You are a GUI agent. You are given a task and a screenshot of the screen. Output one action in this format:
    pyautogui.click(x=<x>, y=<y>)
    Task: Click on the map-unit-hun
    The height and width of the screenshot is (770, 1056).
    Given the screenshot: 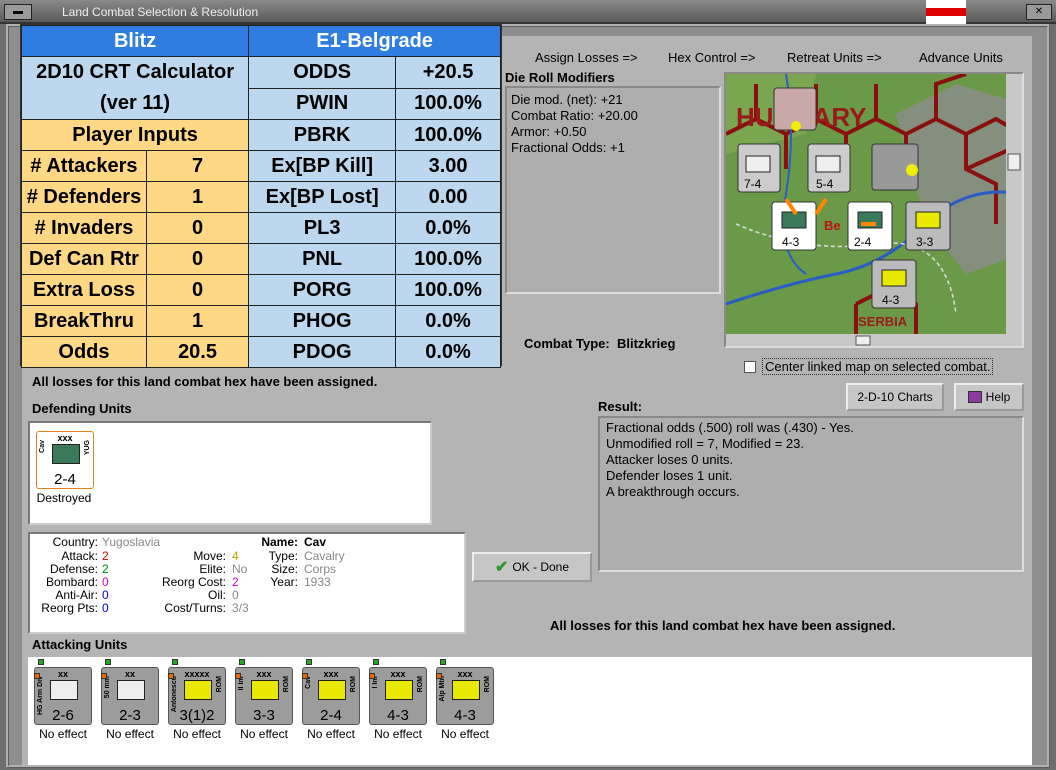 What is the action you would take?
    pyautogui.click(x=795, y=109)
    